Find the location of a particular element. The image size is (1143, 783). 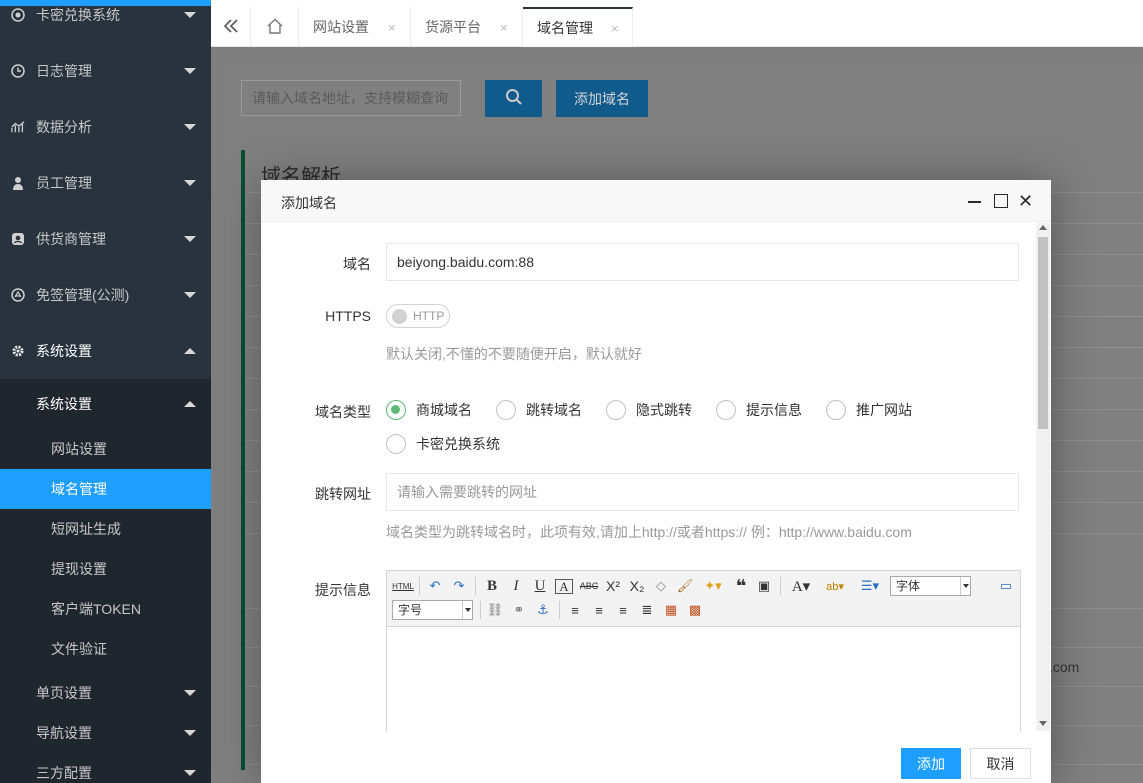

sidebar-item-label: 卡密兑换系统 is located at coordinates (78, 15).